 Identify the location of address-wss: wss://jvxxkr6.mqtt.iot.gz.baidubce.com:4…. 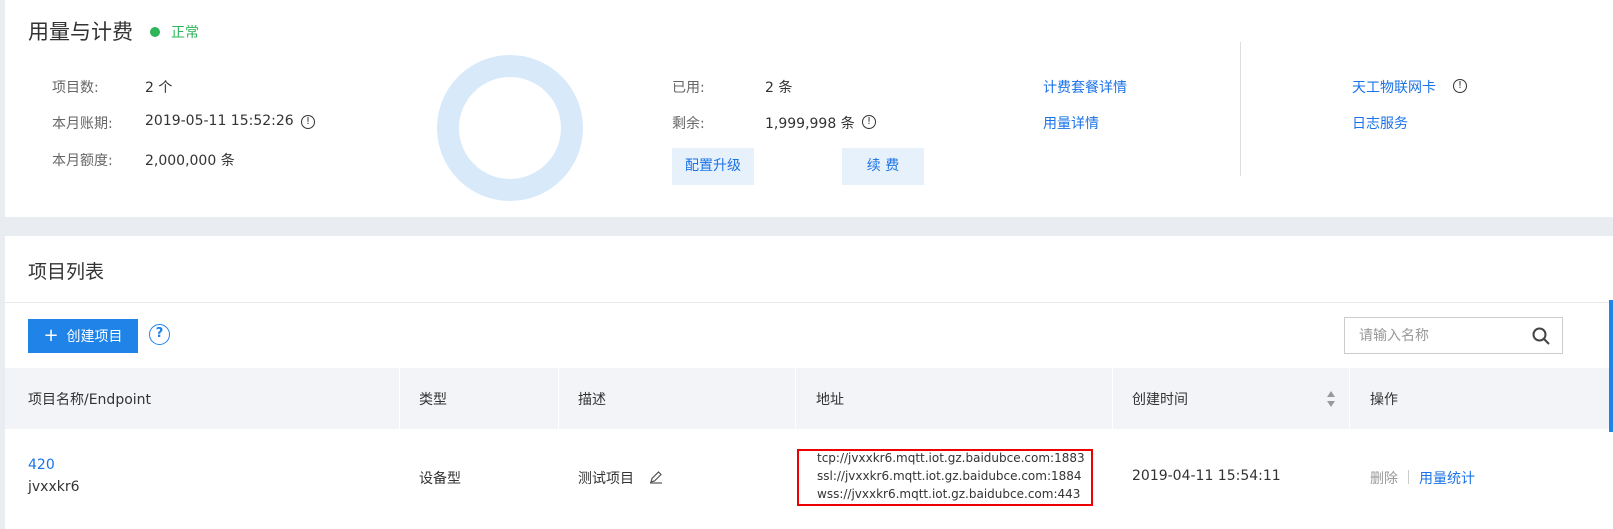
(949, 494).